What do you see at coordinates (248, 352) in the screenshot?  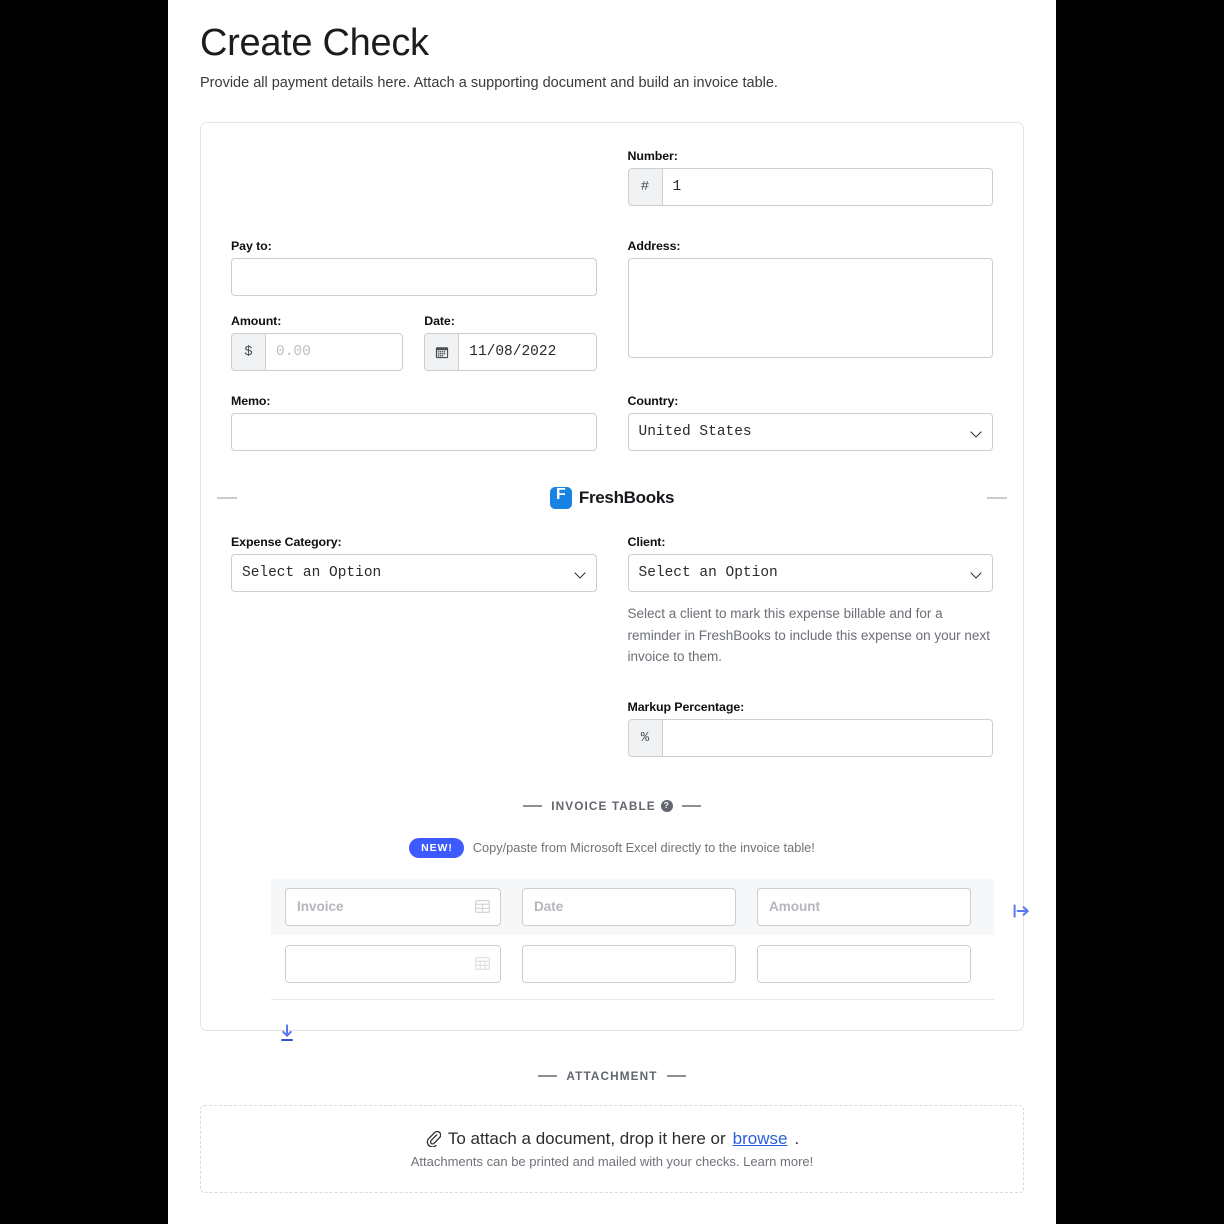 I see `dollar-icon: $` at bounding box center [248, 352].